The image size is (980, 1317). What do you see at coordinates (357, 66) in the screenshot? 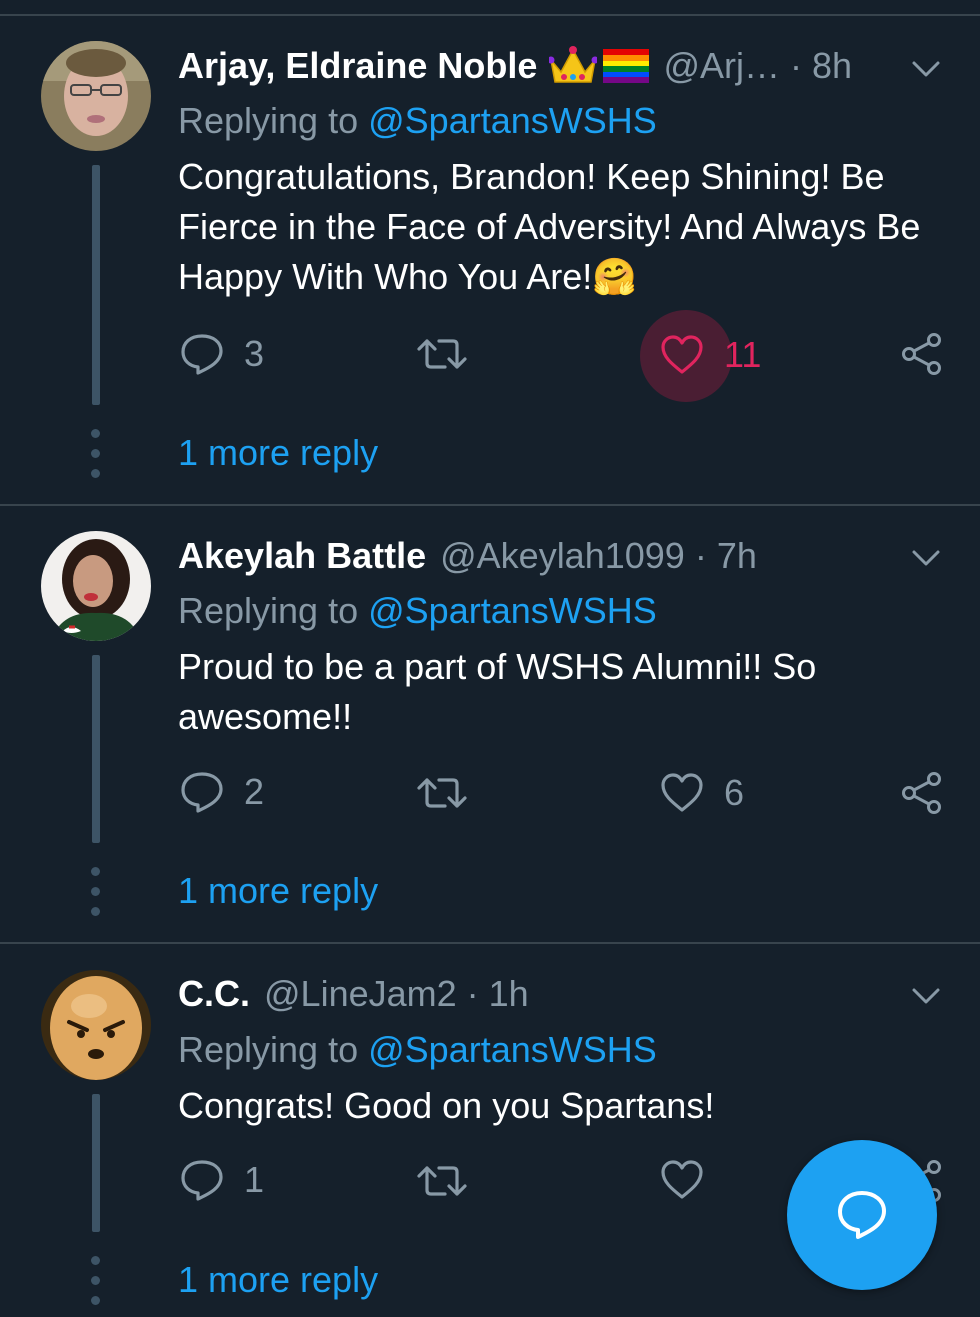
I see `display-name: Arjay, Eldraine Noble` at bounding box center [357, 66].